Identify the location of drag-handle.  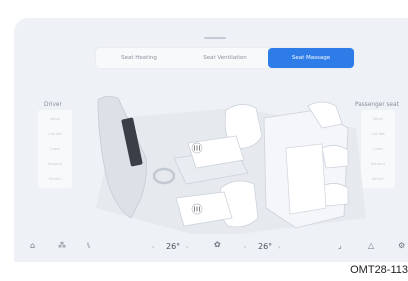
(215, 38).